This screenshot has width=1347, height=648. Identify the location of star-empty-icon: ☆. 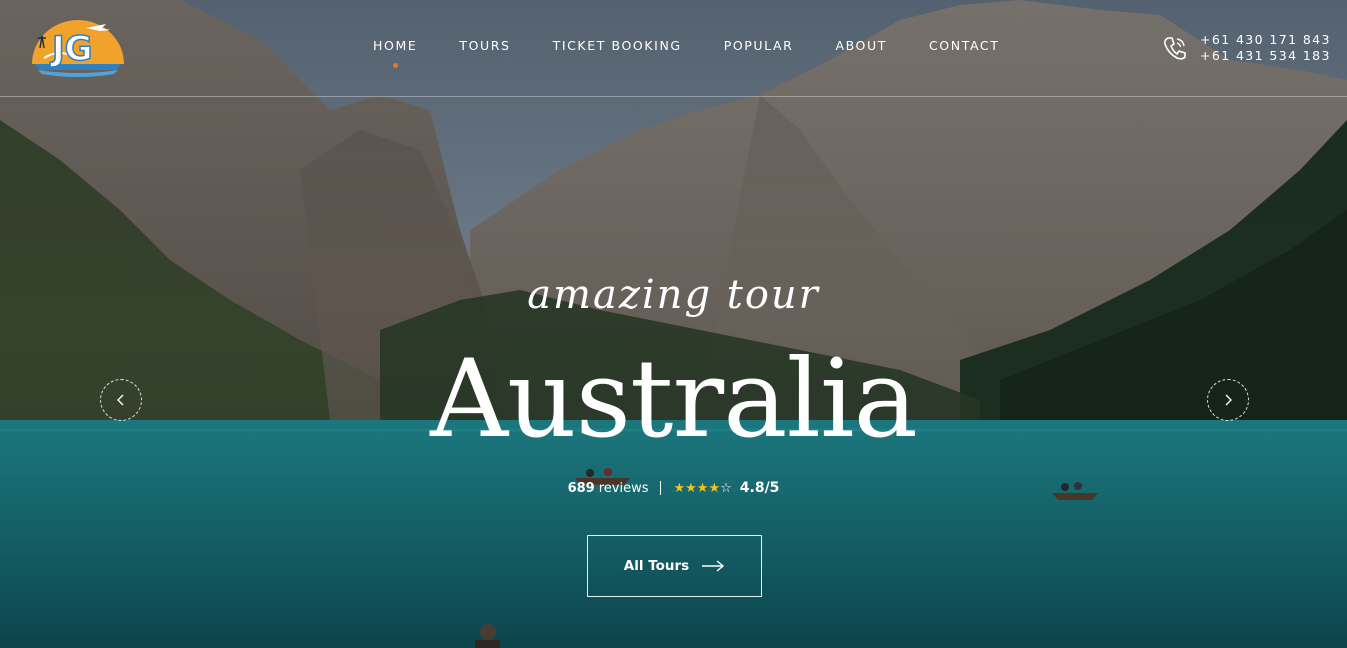
(726, 488).